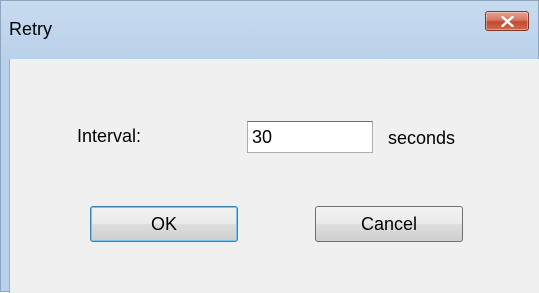 This screenshot has width=539, height=293. I want to click on interval-label: Interval:, so click(109, 136).